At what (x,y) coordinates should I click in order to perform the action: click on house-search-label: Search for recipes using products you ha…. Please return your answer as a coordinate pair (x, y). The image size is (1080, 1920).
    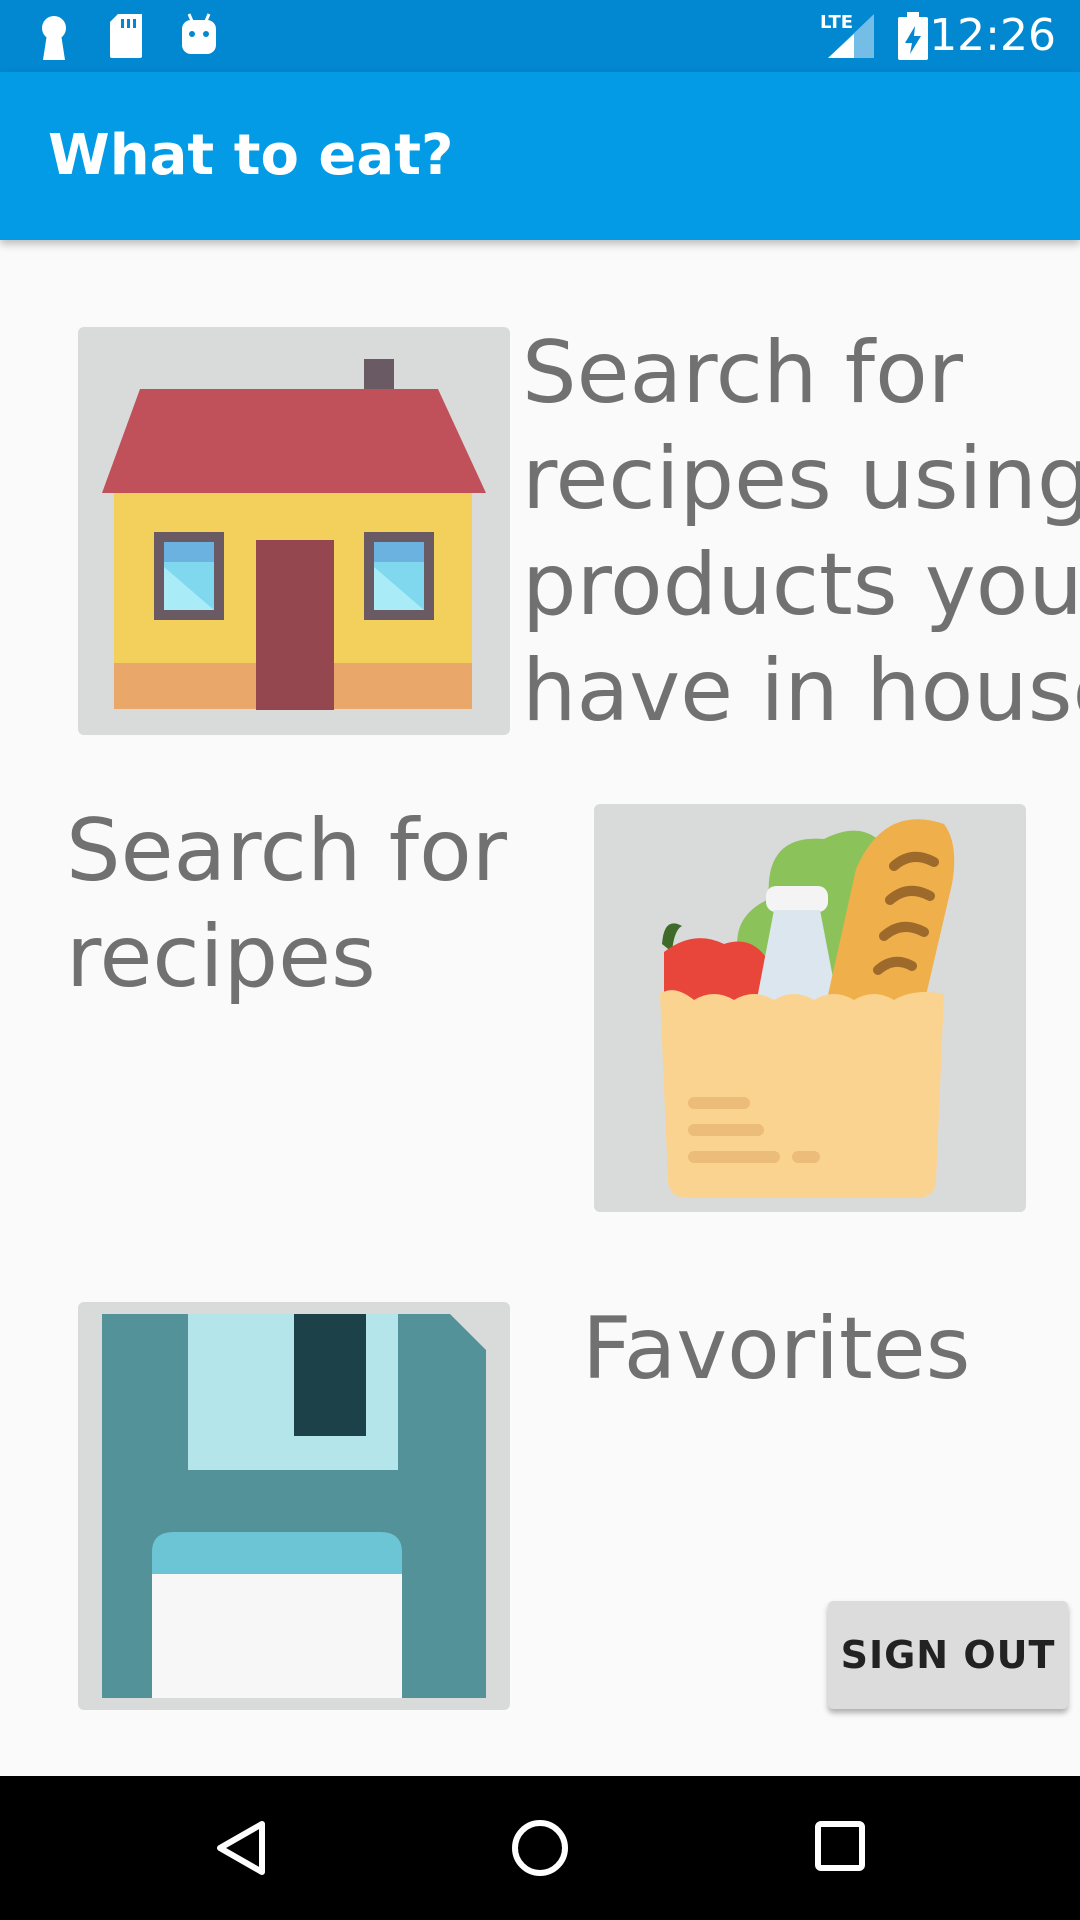
    Looking at the image, I should click on (801, 532).